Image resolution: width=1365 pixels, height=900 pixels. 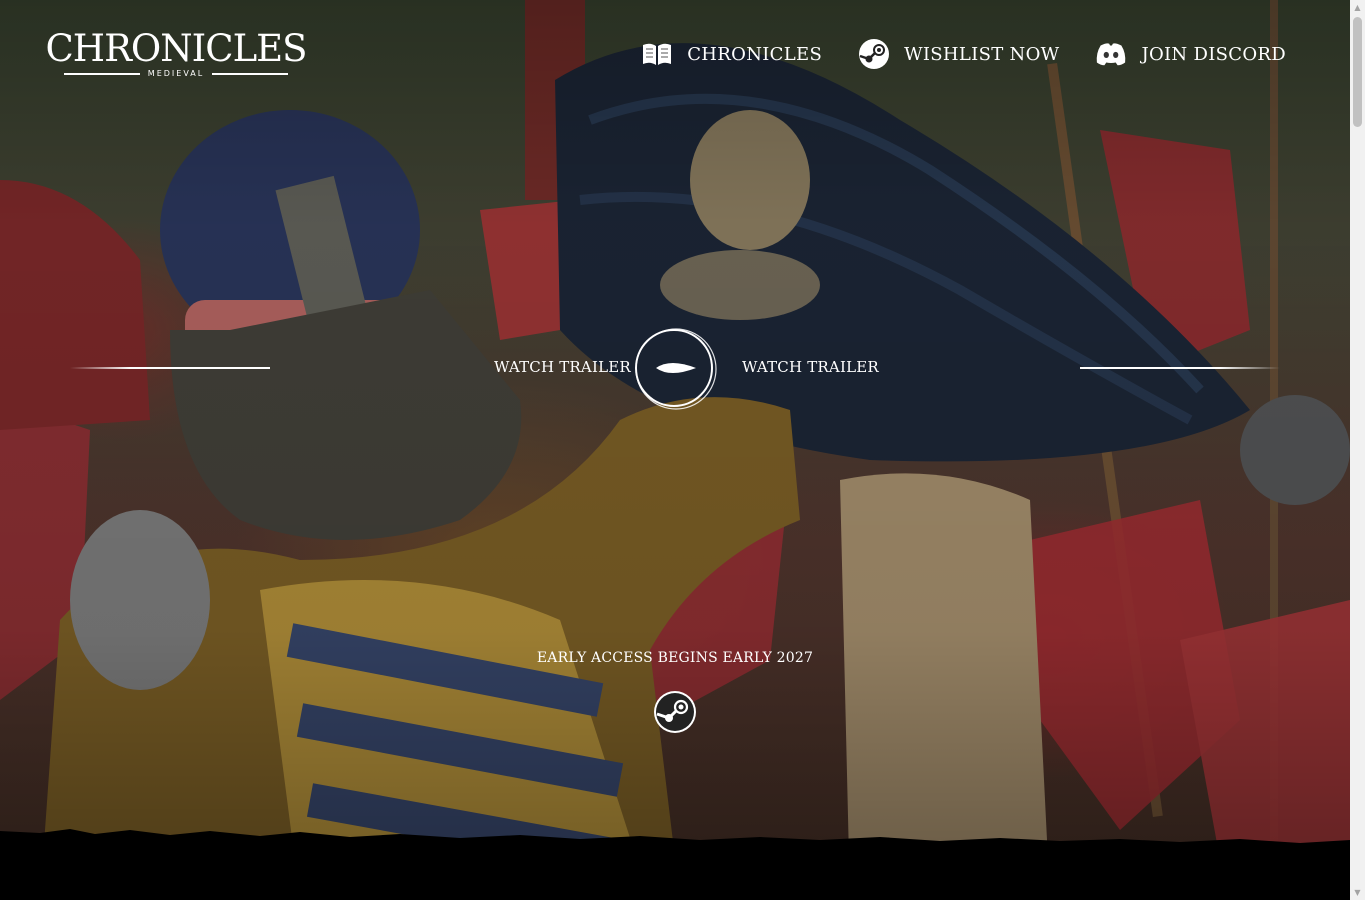 What do you see at coordinates (810, 367) in the screenshot?
I see `watch-trailer-label-right: WATCH TRAILER` at bounding box center [810, 367].